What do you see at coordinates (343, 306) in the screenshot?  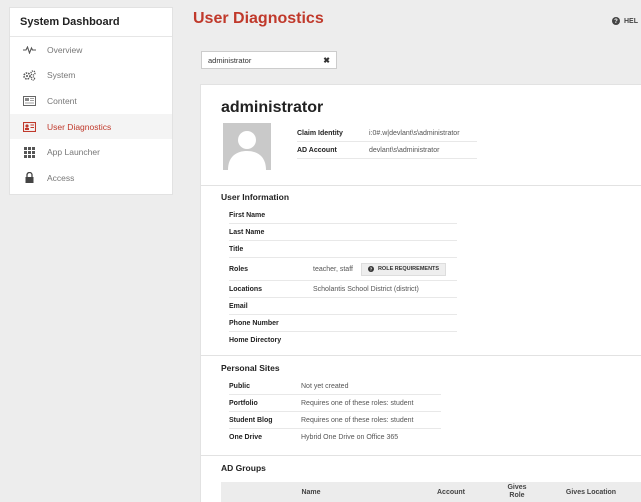 I see `email-row: Email` at bounding box center [343, 306].